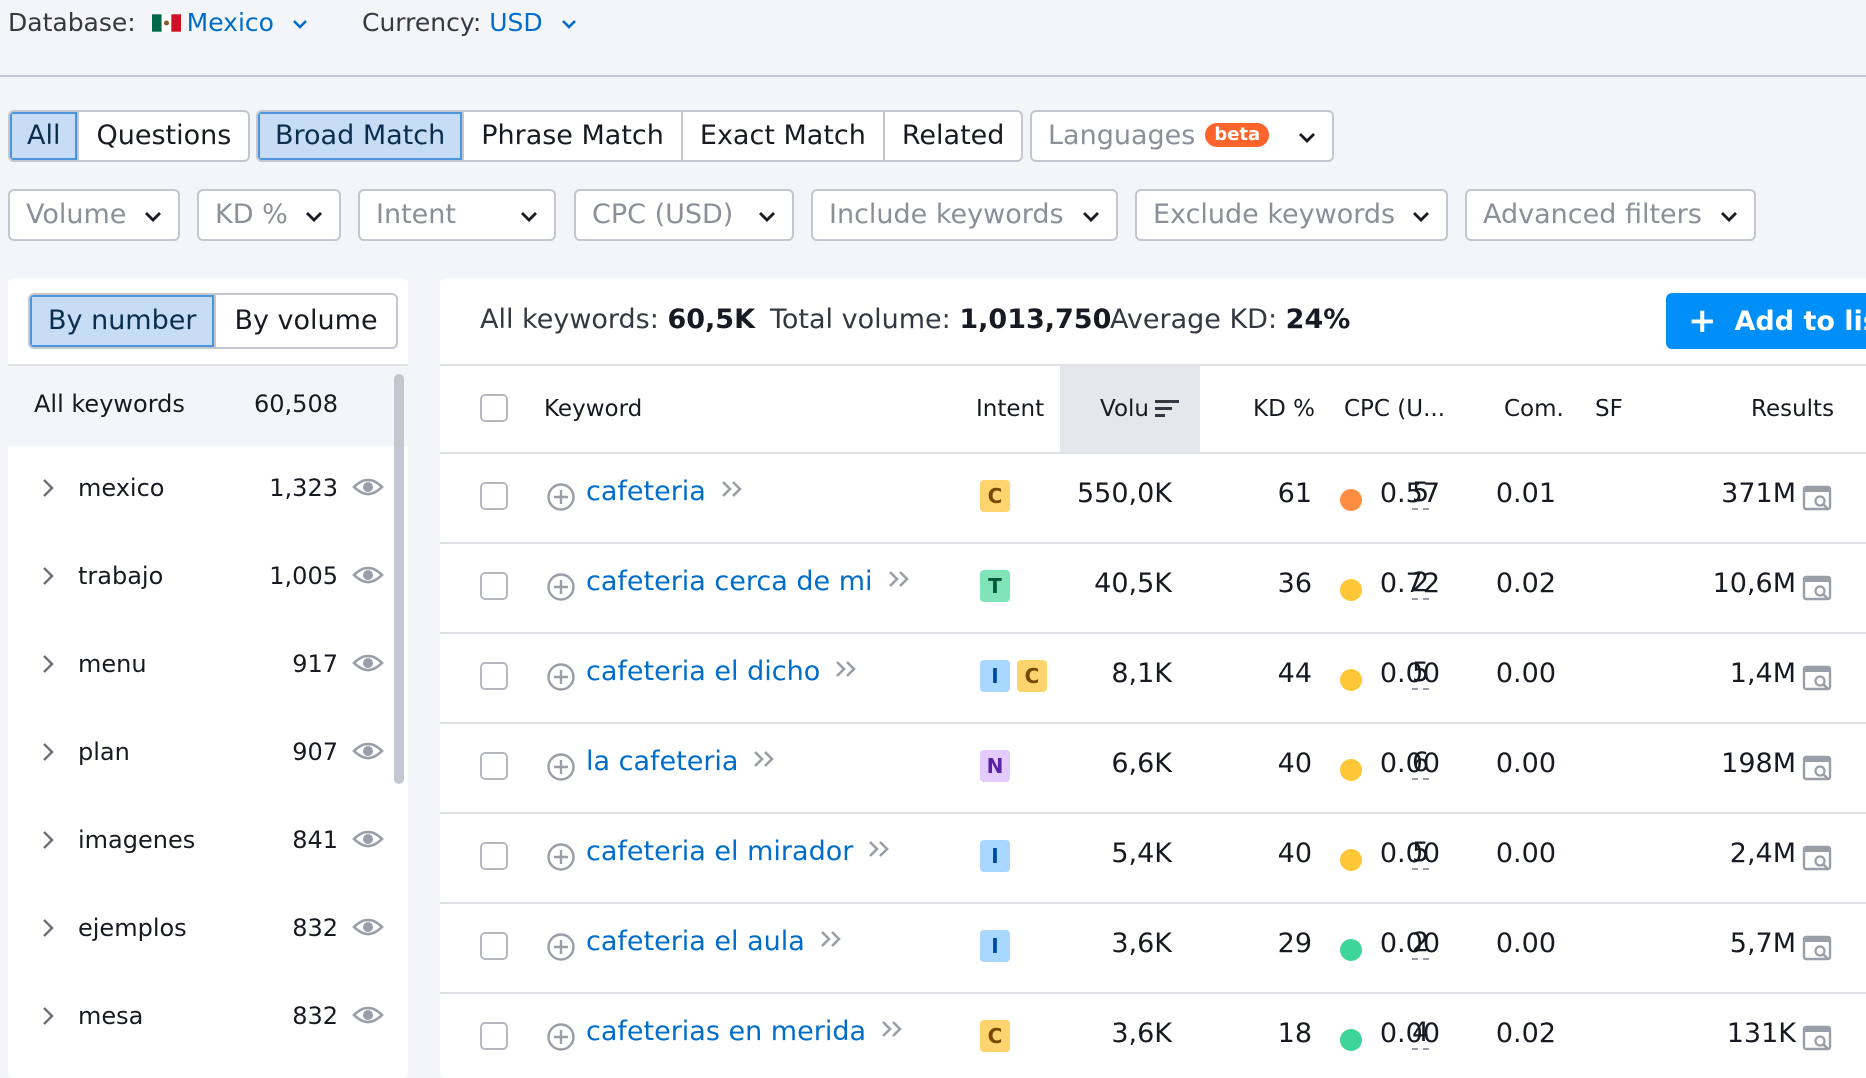 This screenshot has width=1866, height=1078. I want to click on group-item: mexico 1,323, so click(208, 490).